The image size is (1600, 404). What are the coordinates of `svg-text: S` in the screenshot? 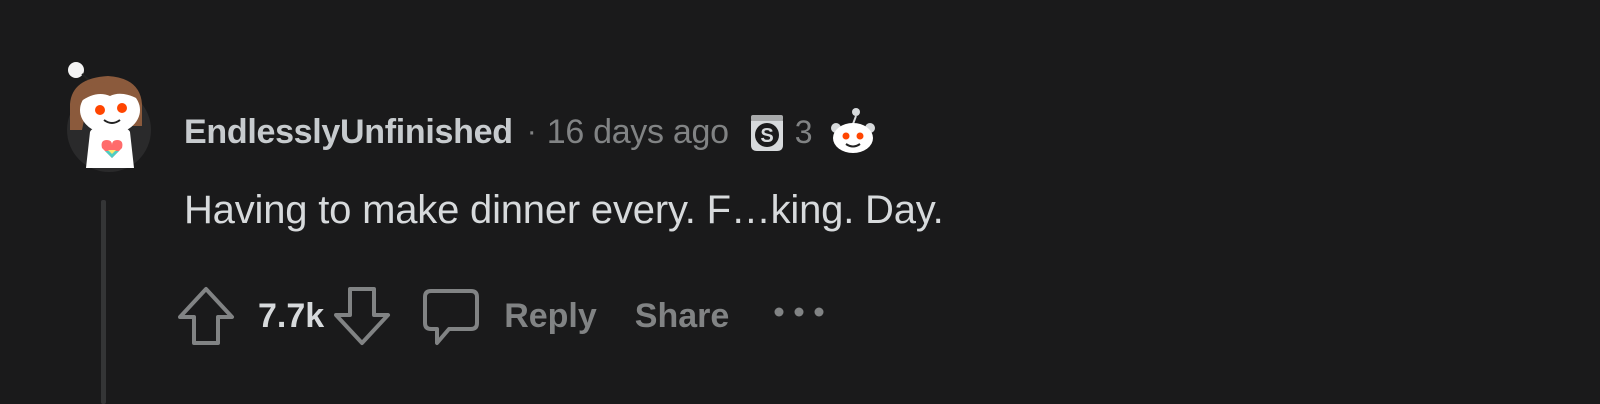 It's located at (766, 136).